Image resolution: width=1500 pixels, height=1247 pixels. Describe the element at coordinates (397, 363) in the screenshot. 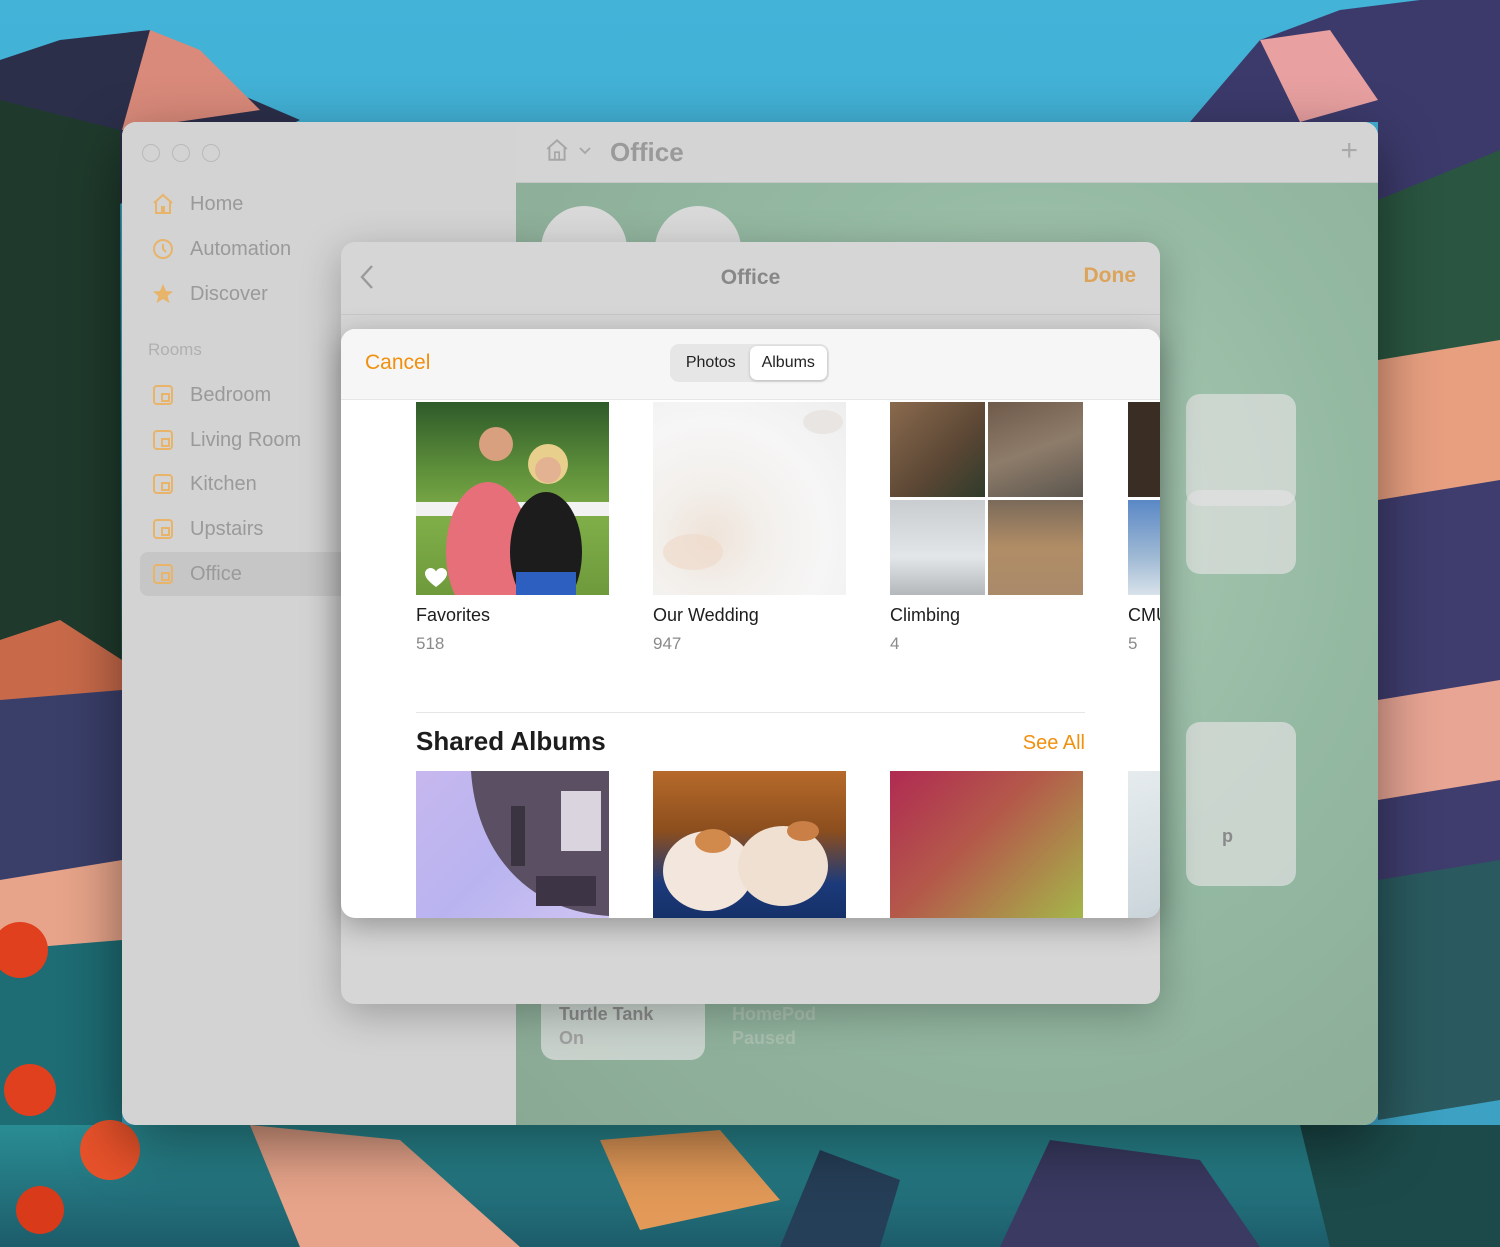

I see `cancel-button: Cancel` at that location.